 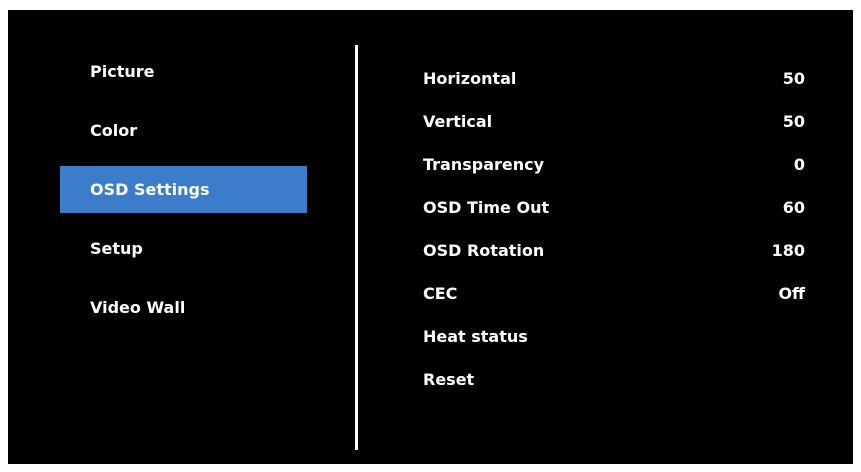 I want to click on setting-label: Transparency, so click(x=484, y=164).